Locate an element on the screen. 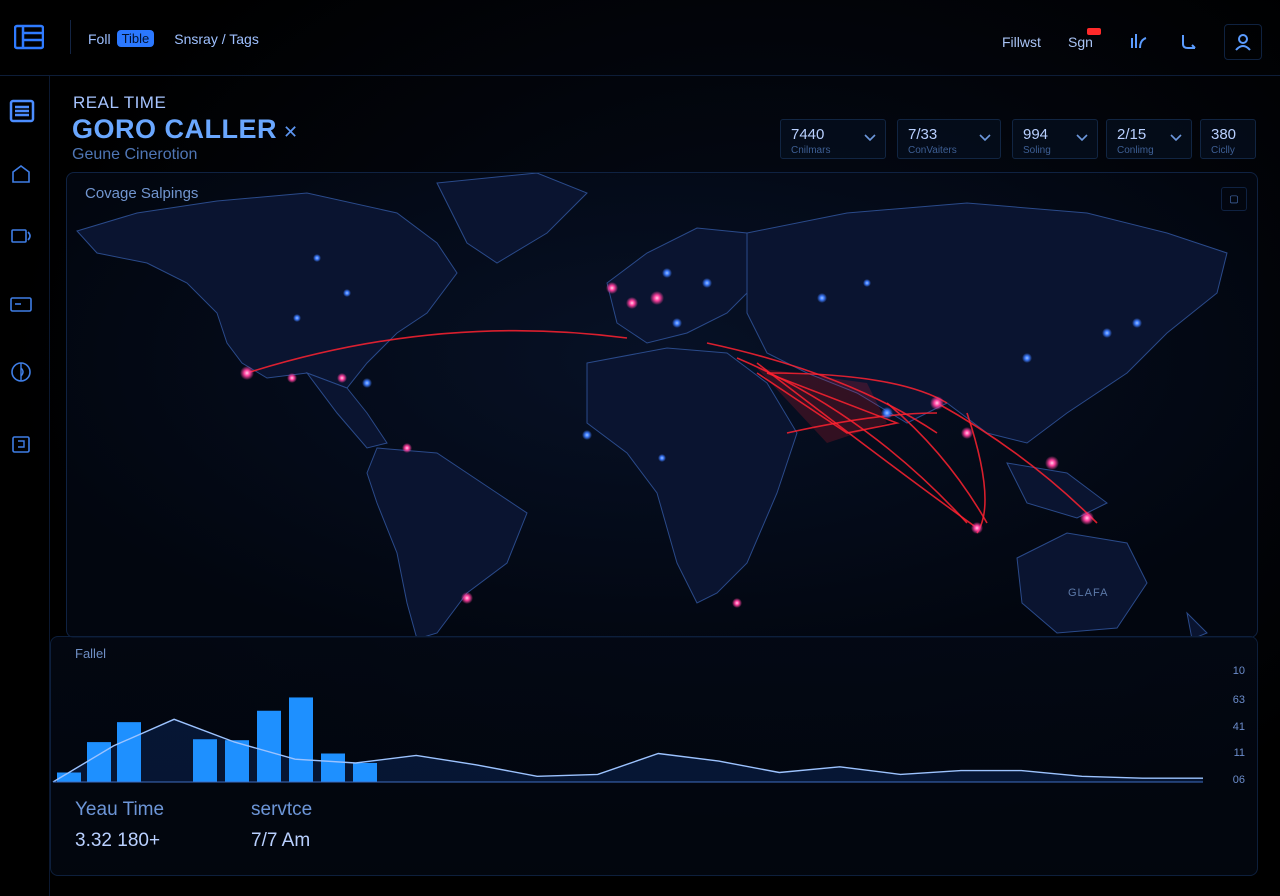 The height and width of the screenshot is (896, 1280). stat-label: Conlimg is located at coordinates (1135, 150).